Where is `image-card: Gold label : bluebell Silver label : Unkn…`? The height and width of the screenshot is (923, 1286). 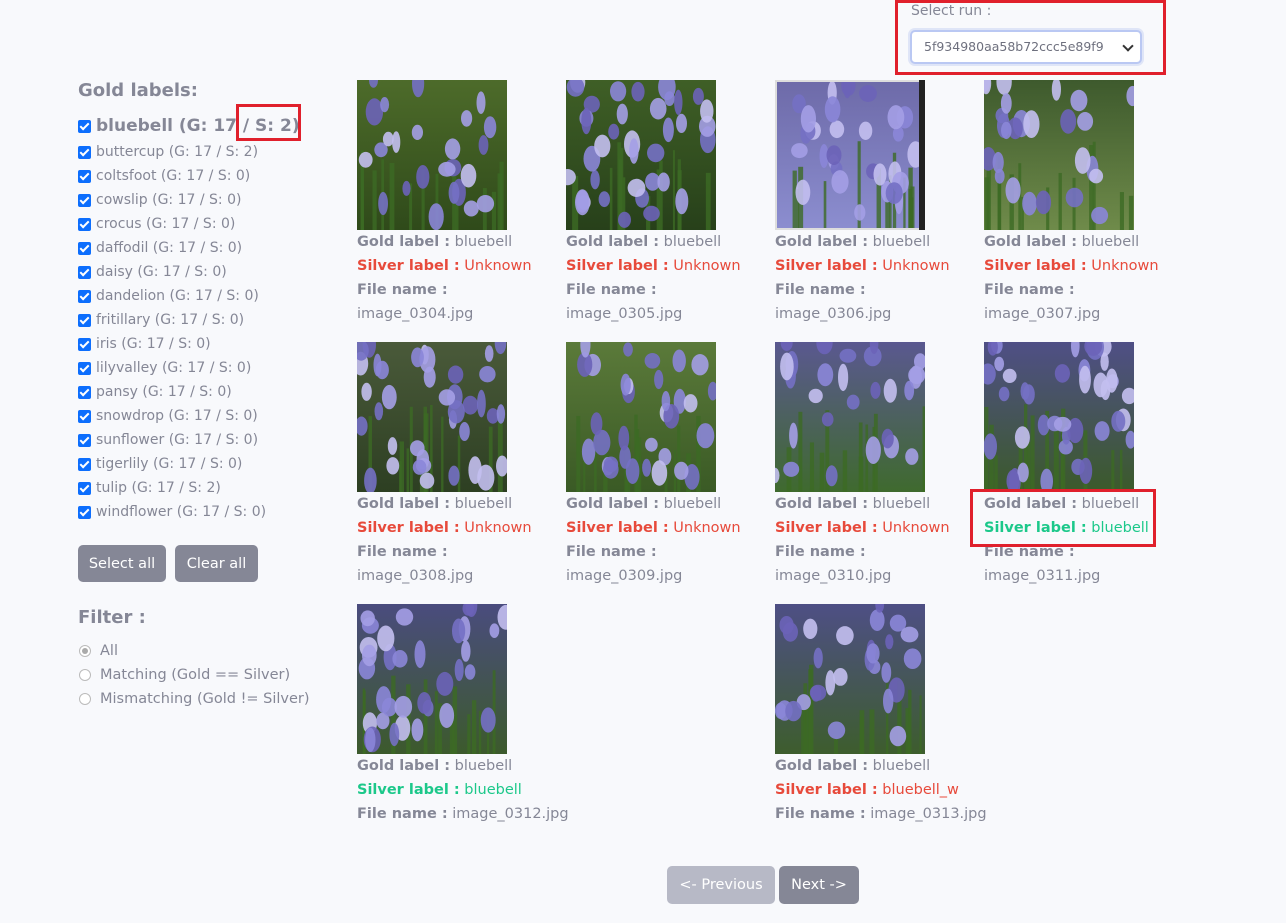 image-card: Gold label : bluebell Silver label : Unkn… is located at coordinates (875, 203).